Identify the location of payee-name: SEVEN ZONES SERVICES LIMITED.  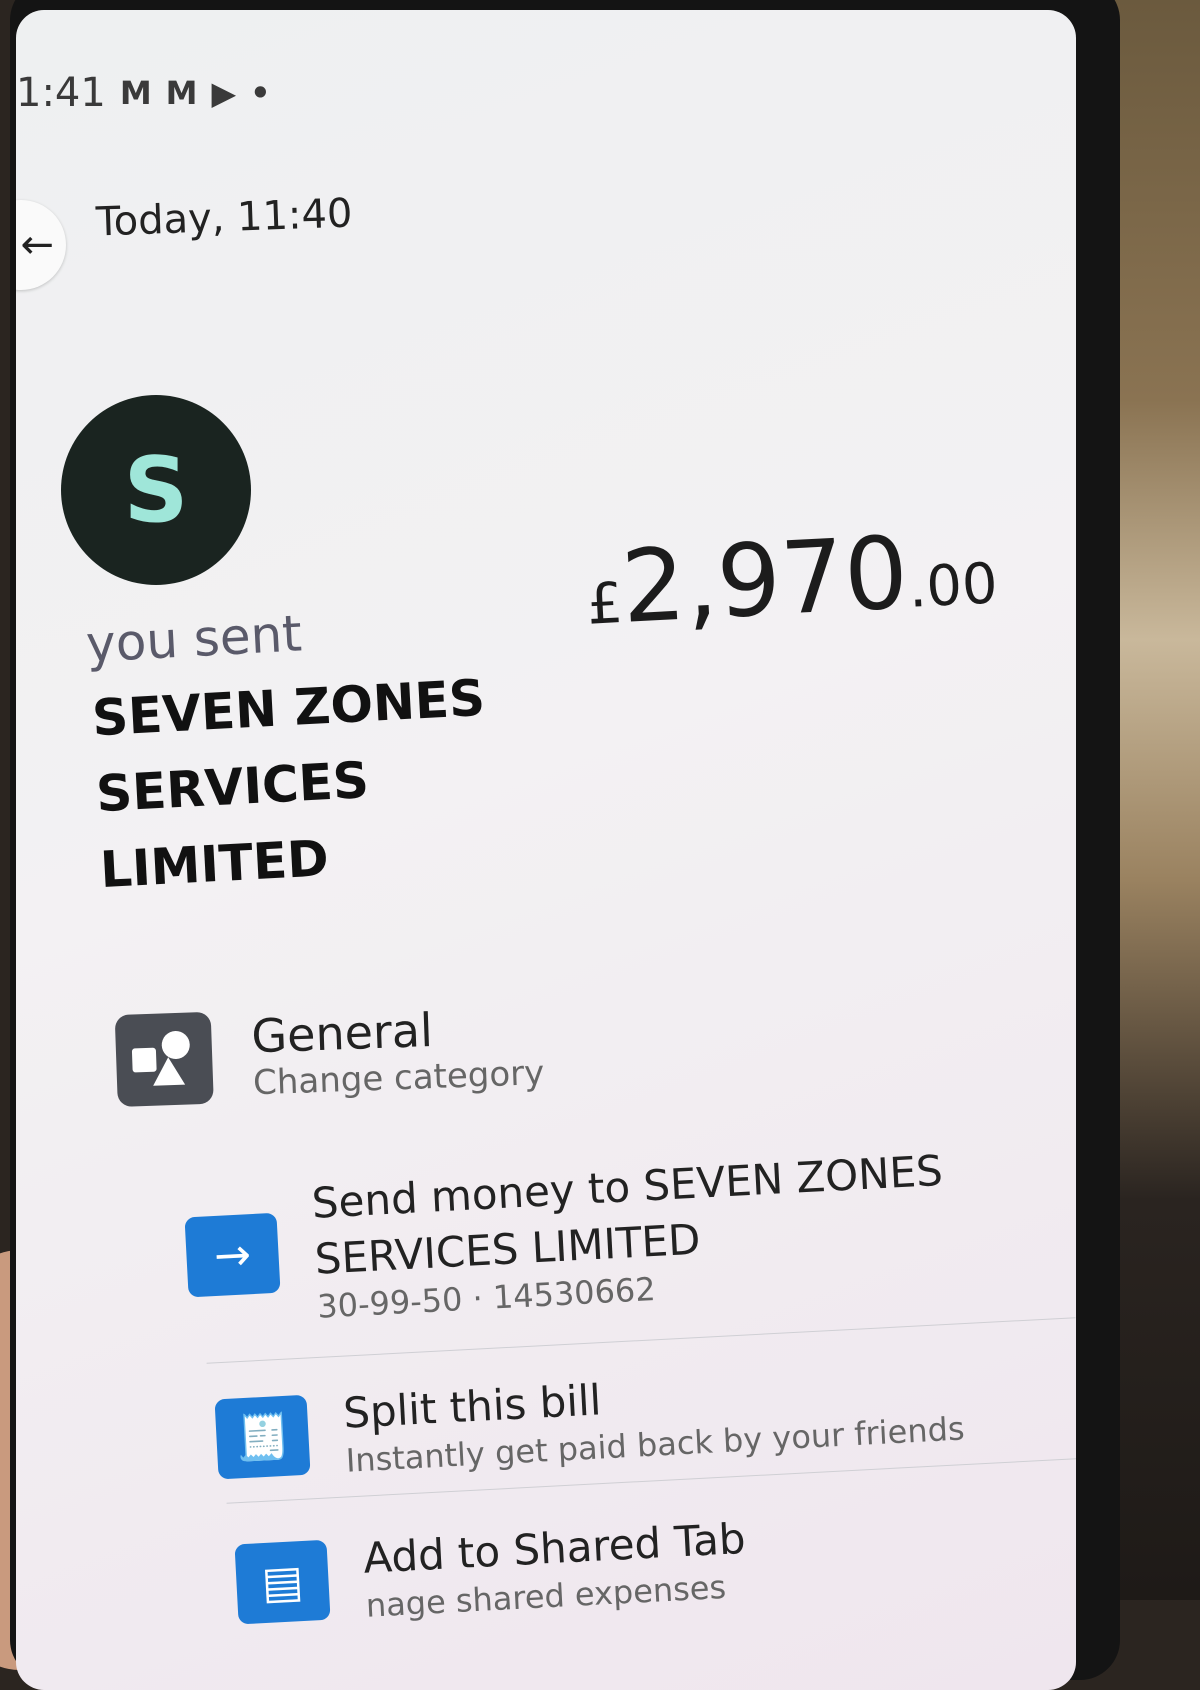
(292, 784).